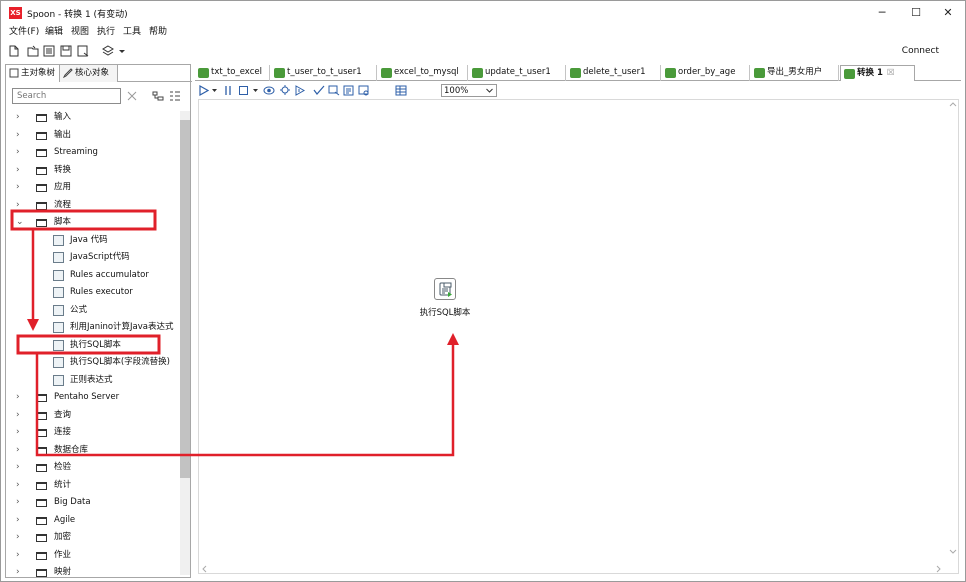  Describe the element at coordinates (185, 299) in the screenshot. I see `tree-scrollbar-thumb` at that location.